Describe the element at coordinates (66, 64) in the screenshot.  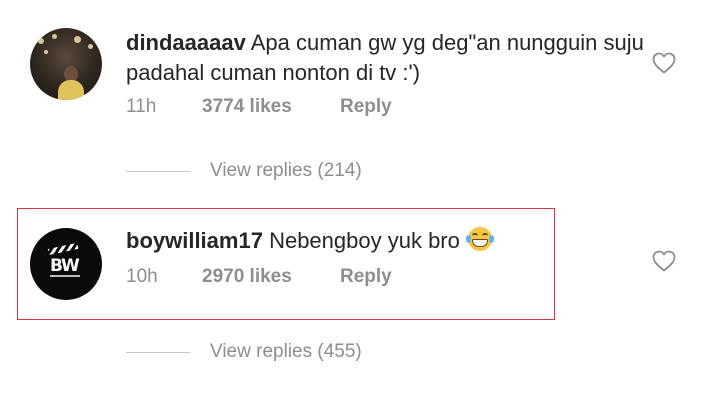
I see `user-avatar` at that location.